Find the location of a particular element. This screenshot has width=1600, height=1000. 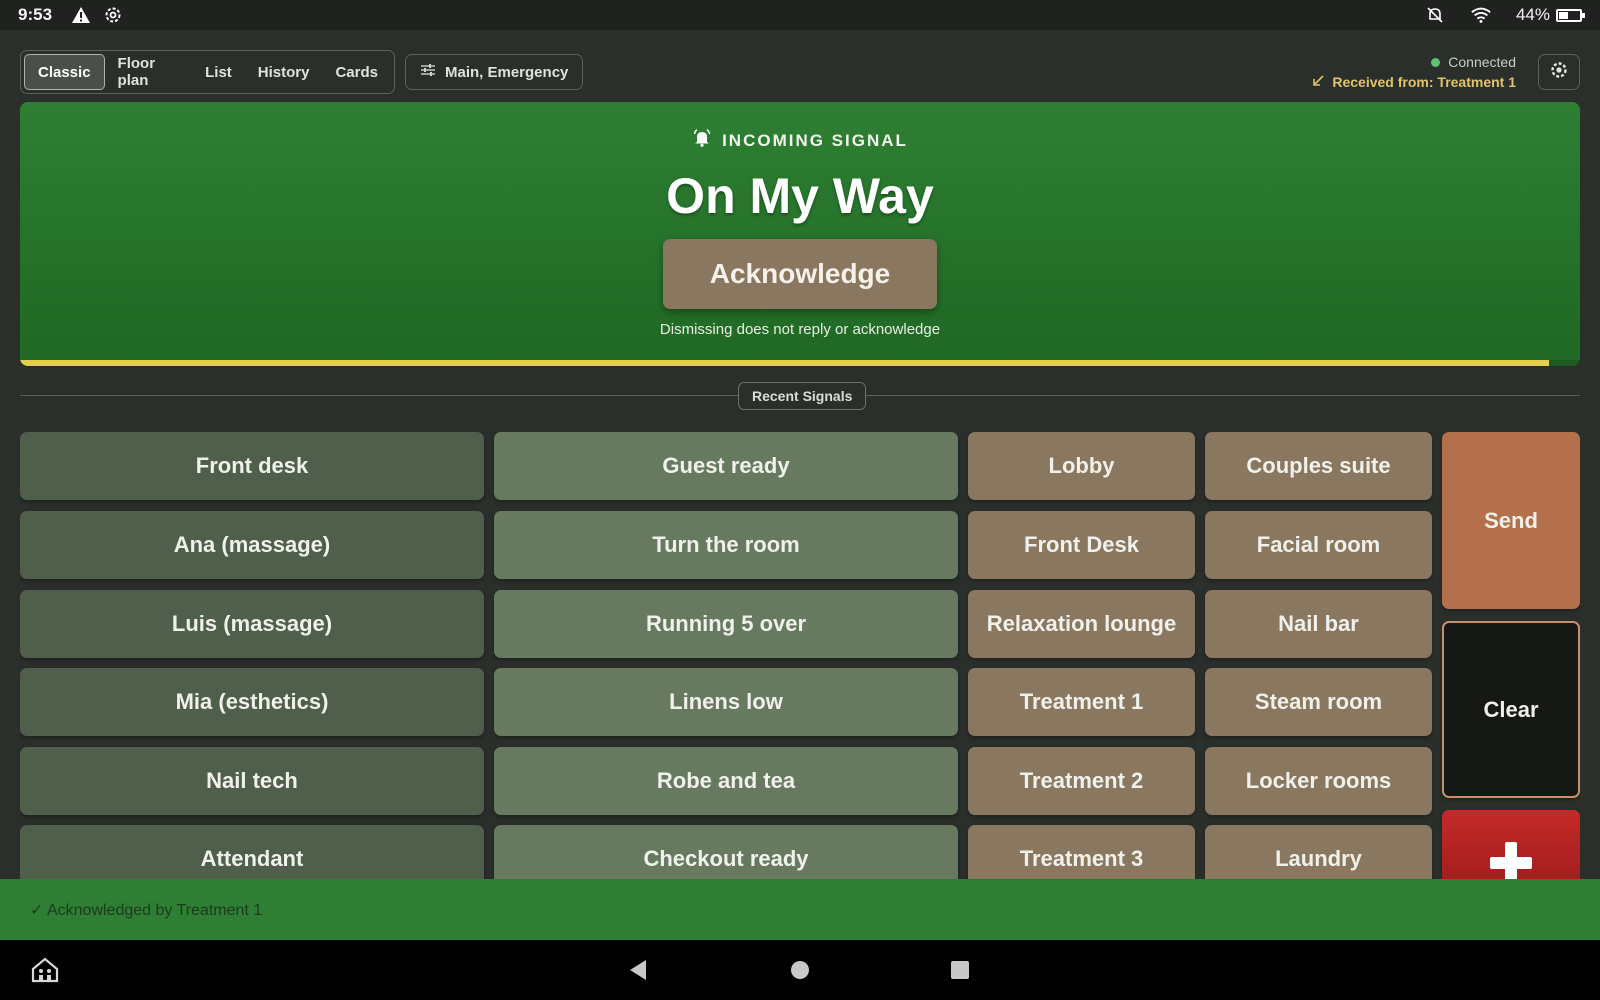

back-icon is located at coordinates (638, 970).